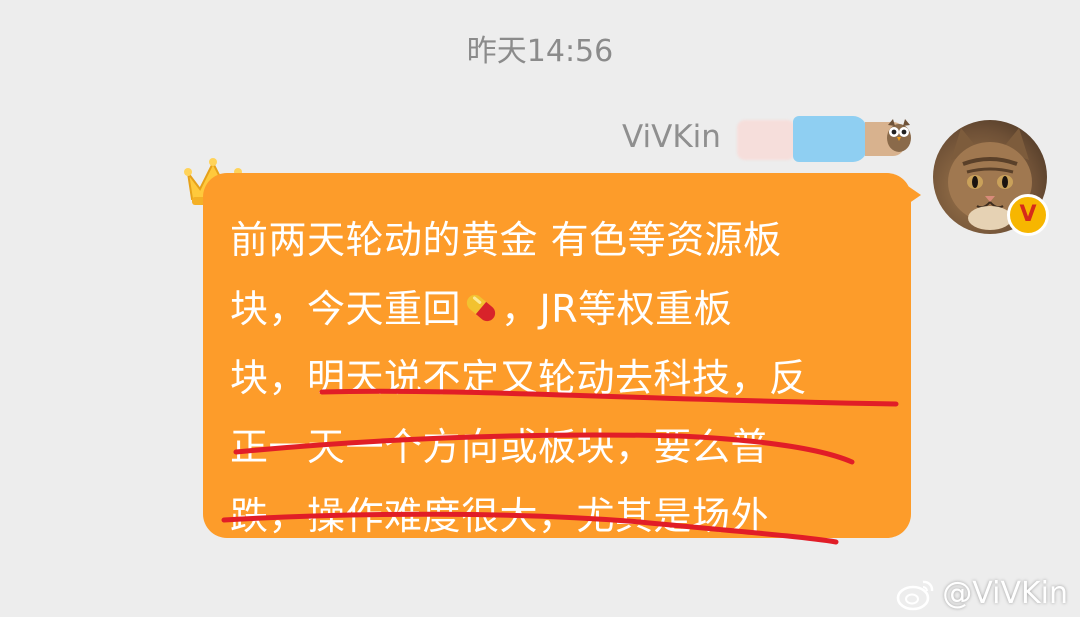 This screenshot has width=1080, height=617. Describe the element at coordinates (346, 309) in the screenshot. I see `message-line-part: 块，今天重回` at that location.